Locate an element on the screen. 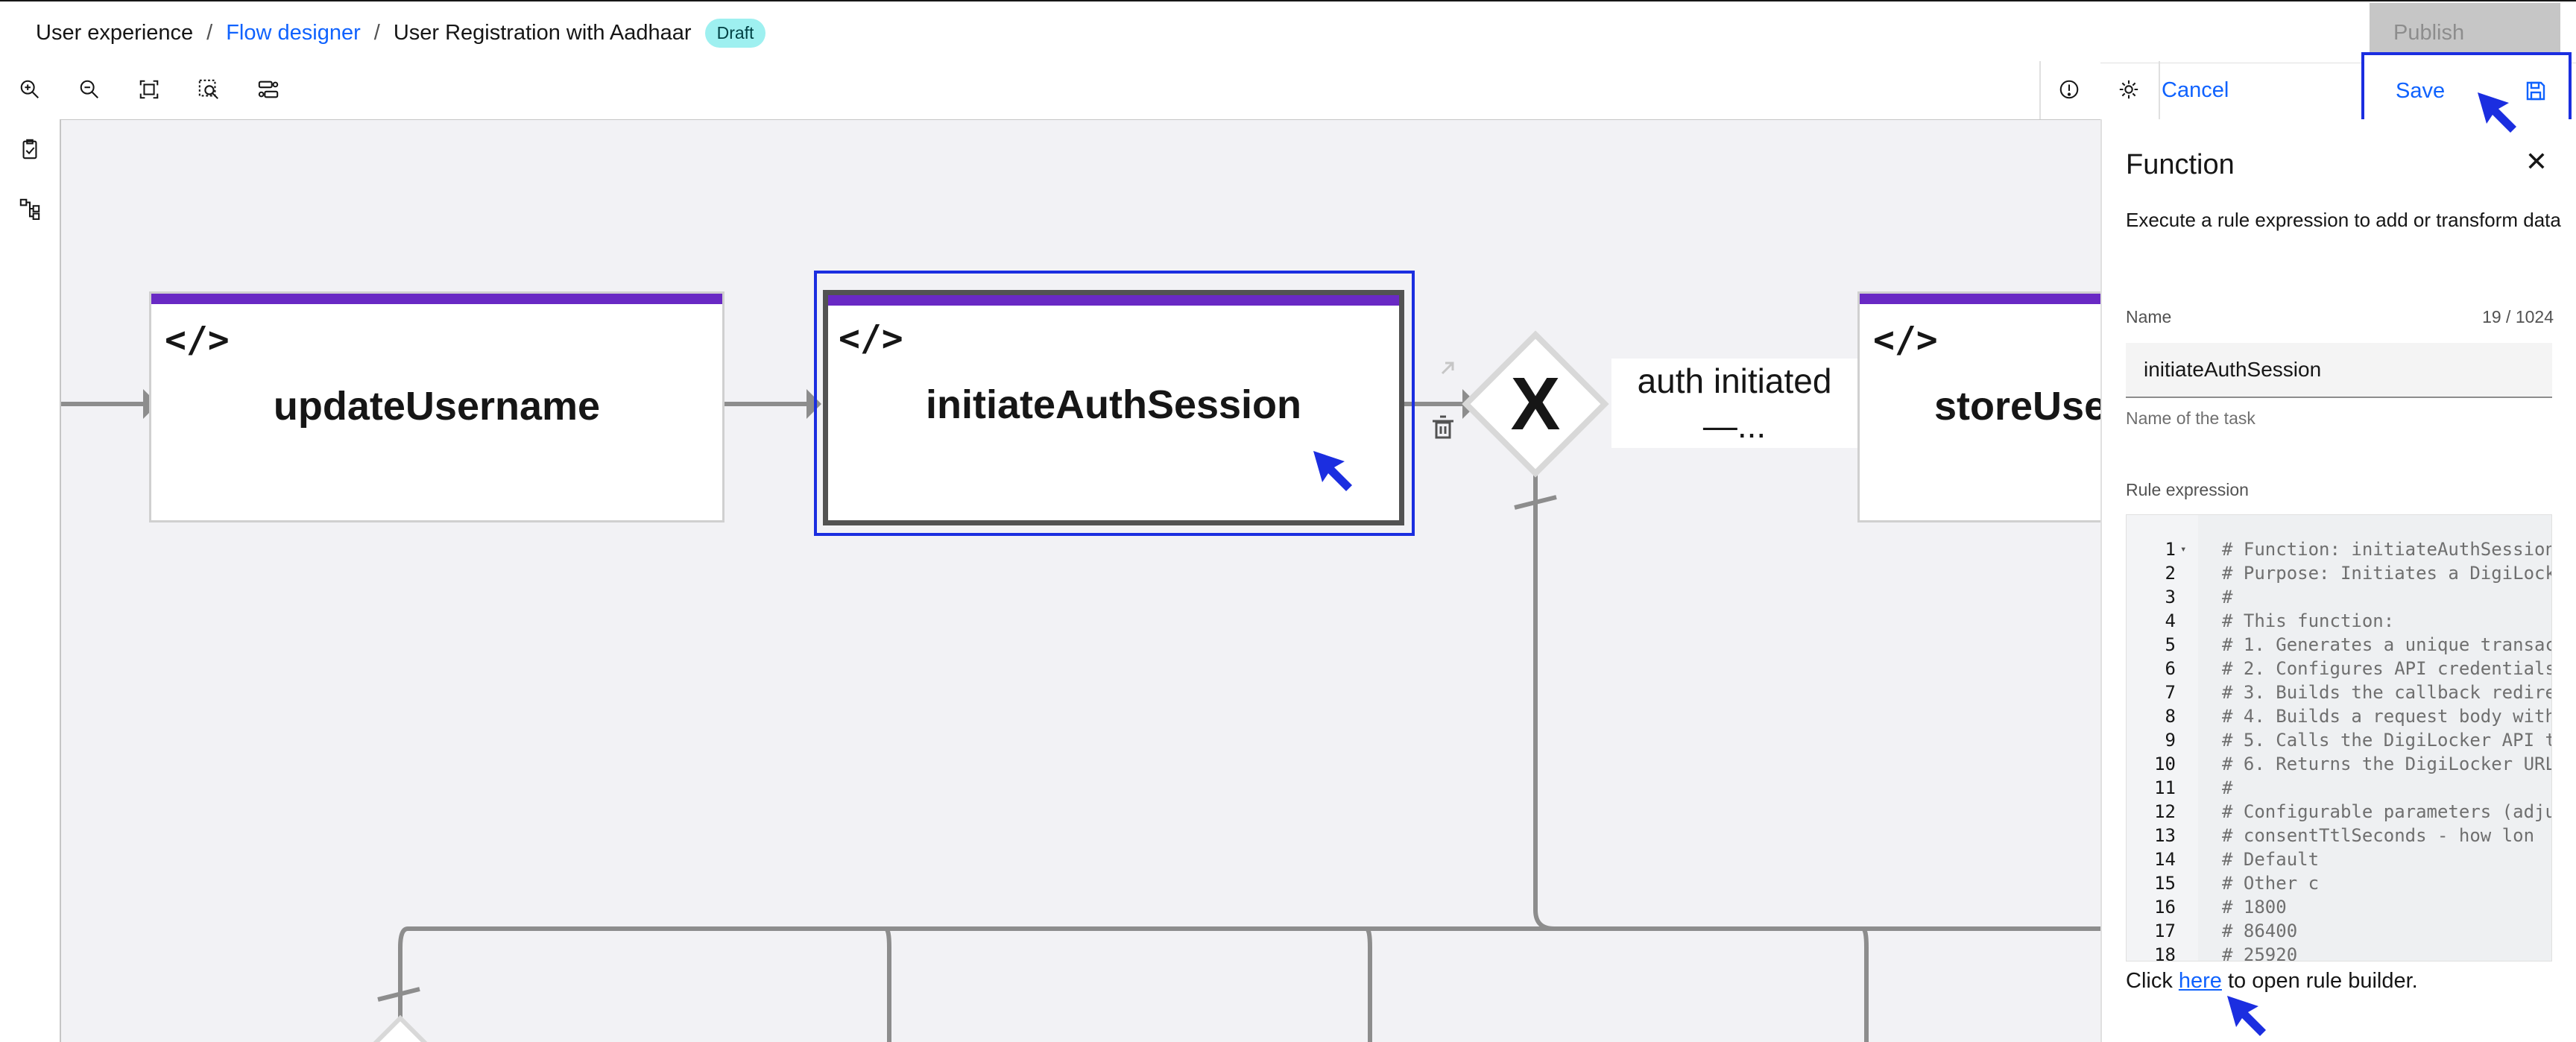  canvas-toolbar is located at coordinates (1050, 90).